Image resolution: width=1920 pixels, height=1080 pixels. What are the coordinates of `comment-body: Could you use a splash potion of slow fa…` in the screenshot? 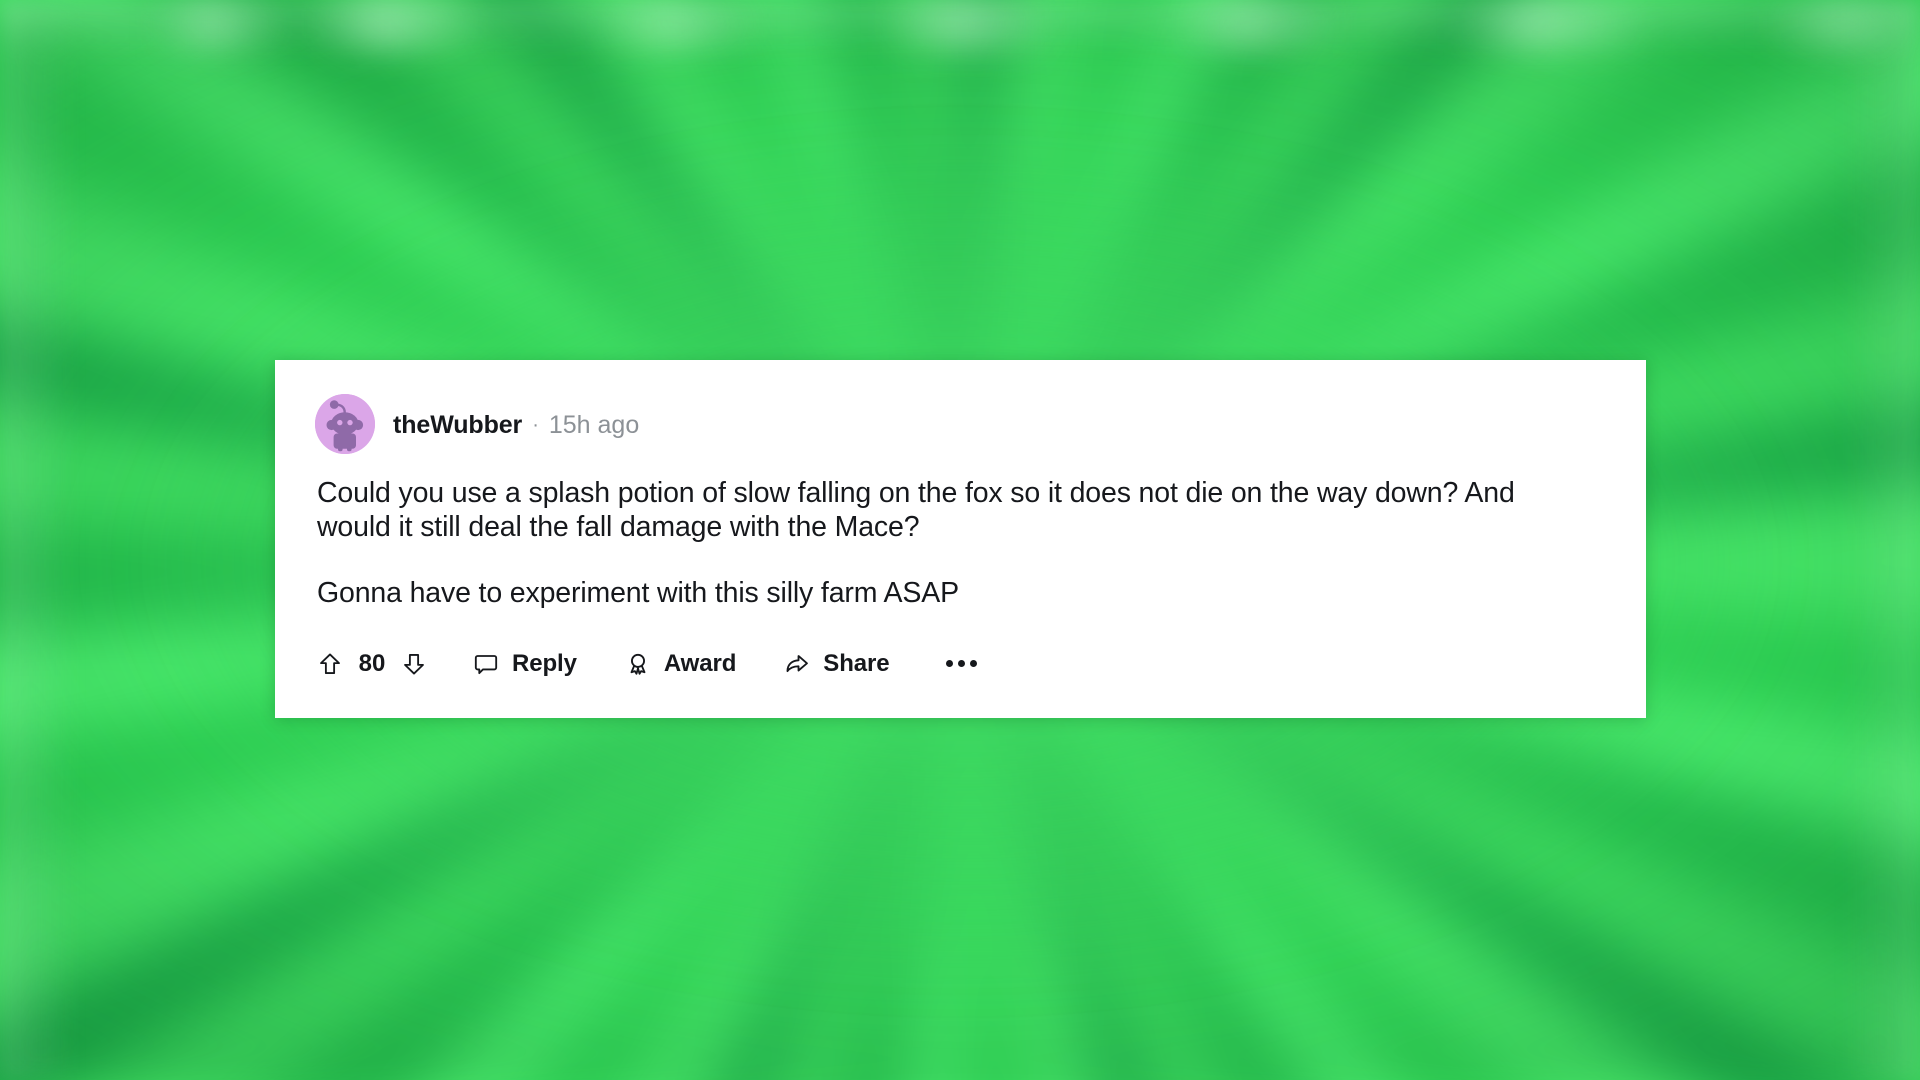 It's located at (960, 543).